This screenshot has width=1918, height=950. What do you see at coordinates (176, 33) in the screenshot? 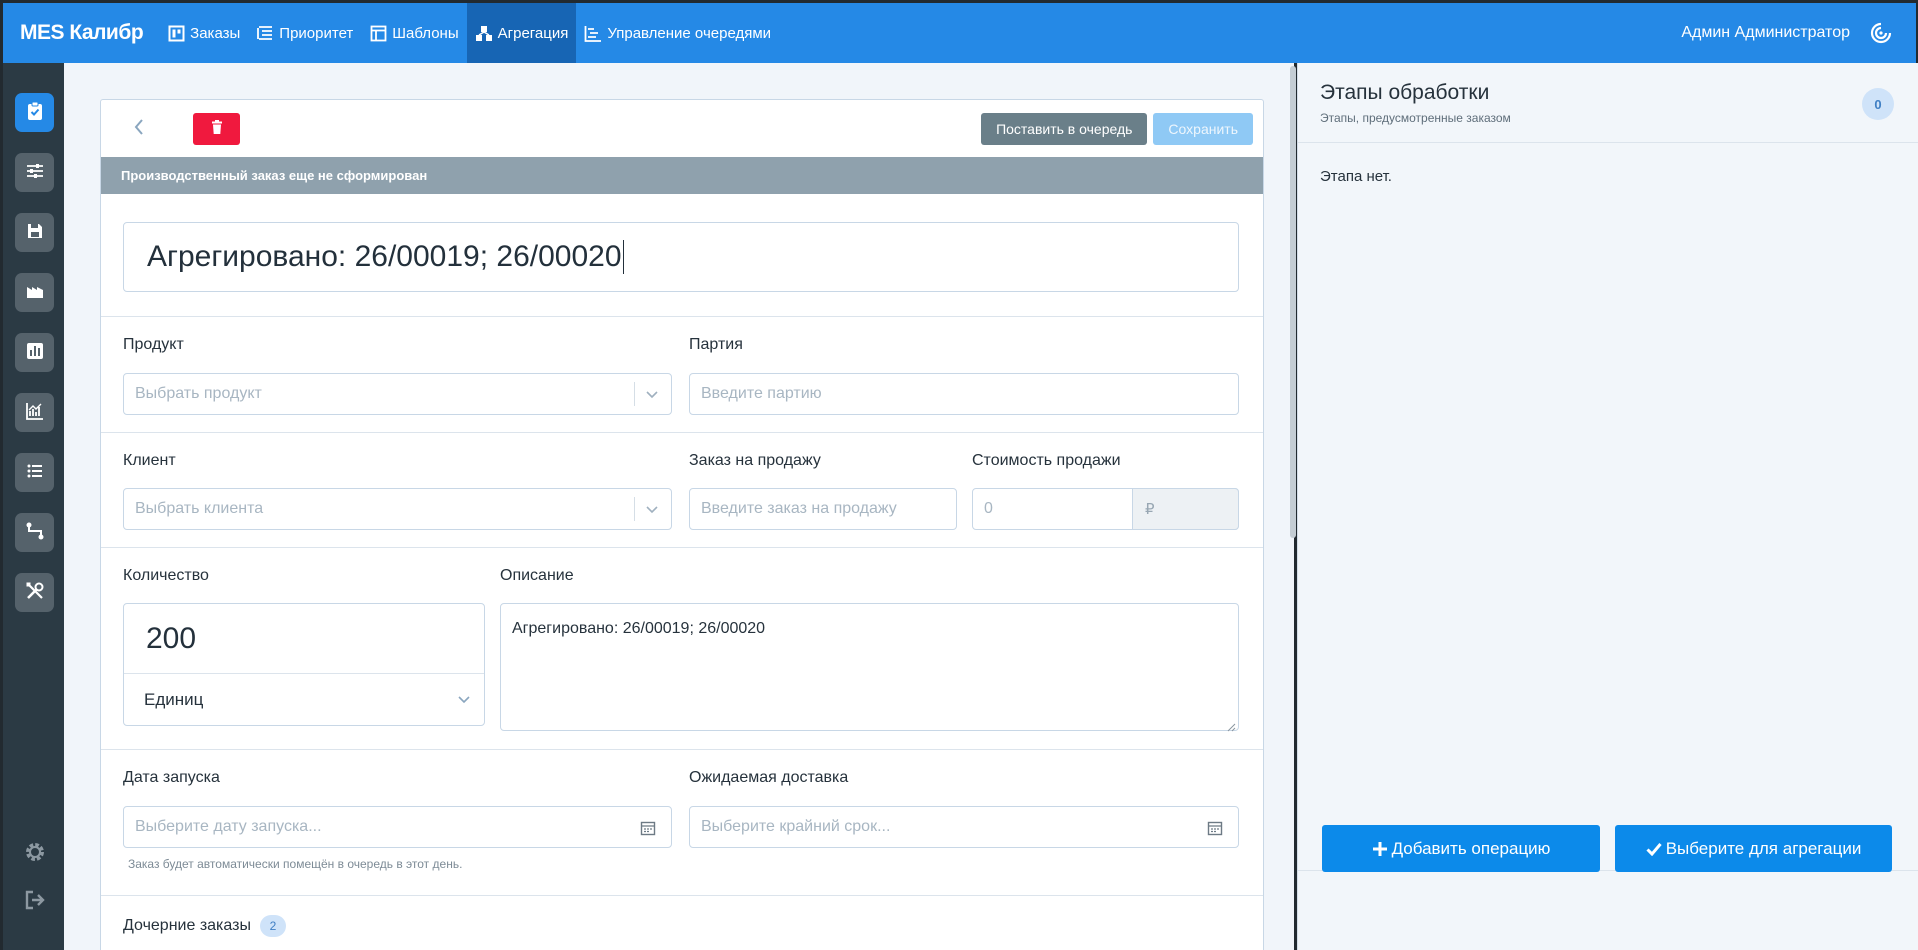
I see `board-icon` at bounding box center [176, 33].